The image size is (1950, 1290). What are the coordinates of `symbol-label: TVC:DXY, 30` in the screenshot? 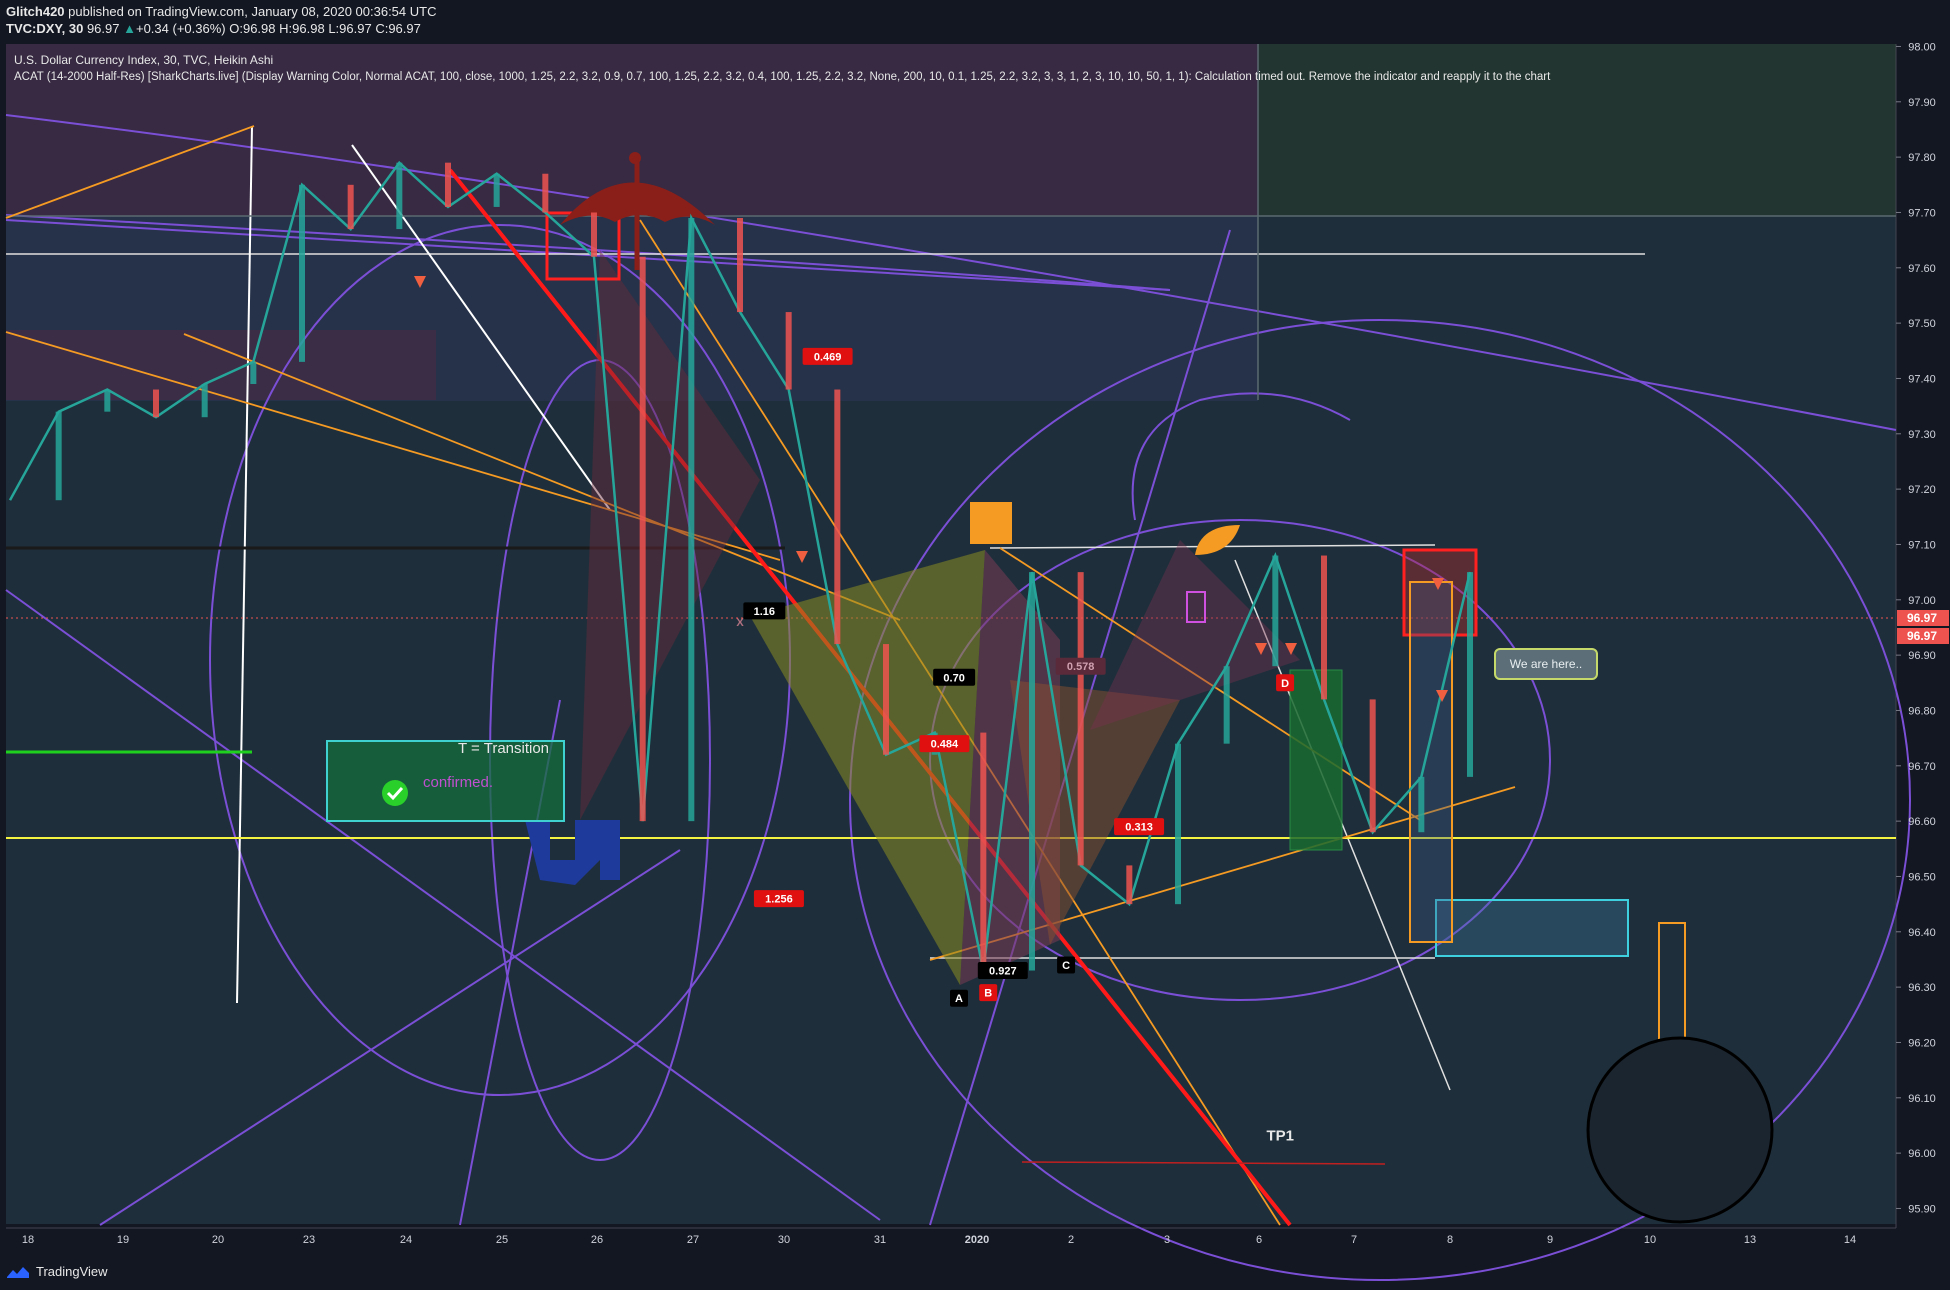 It's located at (44, 28).